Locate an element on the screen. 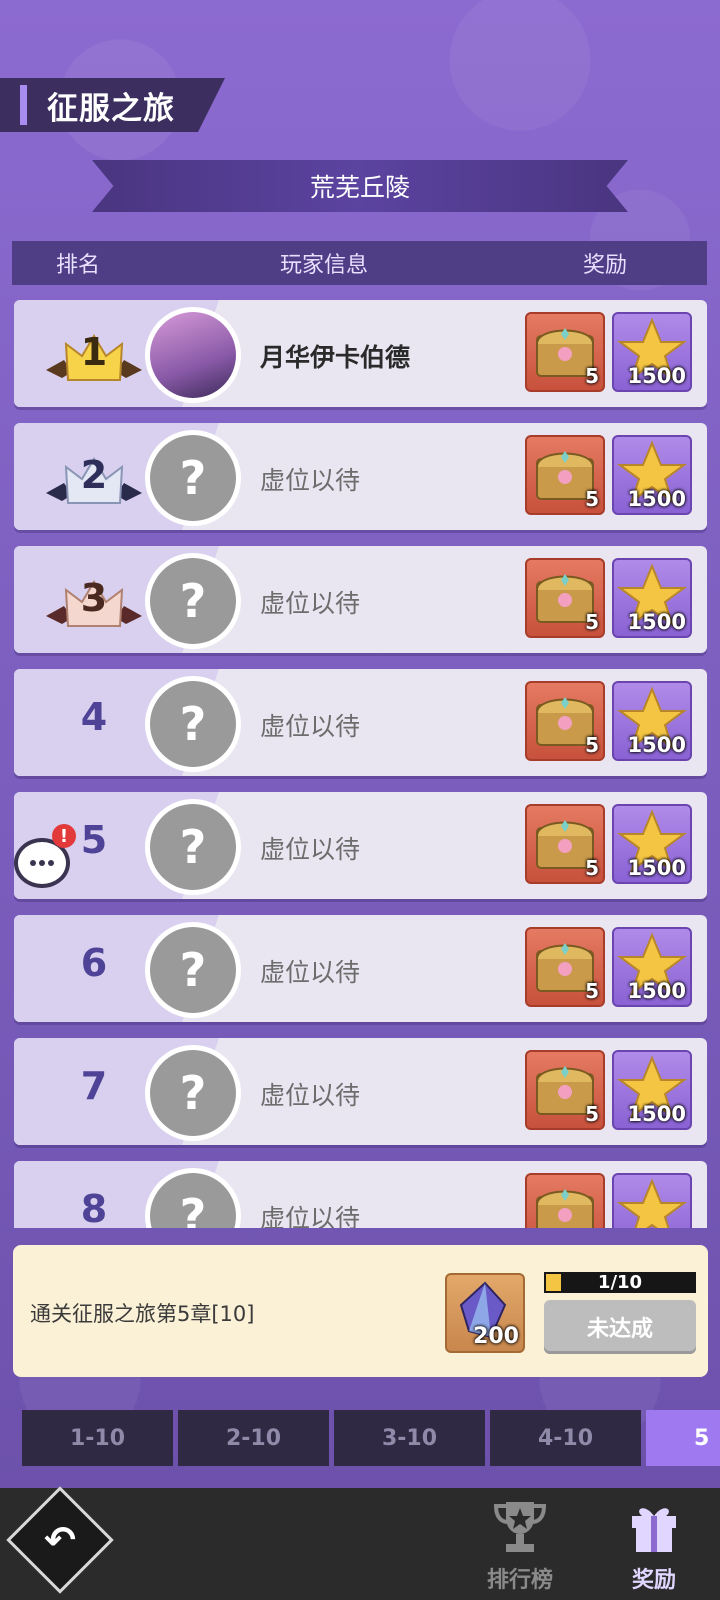 Image resolution: width=720 pixels, height=1600 pixels. star-reward-icon is located at coordinates (652, 1200).